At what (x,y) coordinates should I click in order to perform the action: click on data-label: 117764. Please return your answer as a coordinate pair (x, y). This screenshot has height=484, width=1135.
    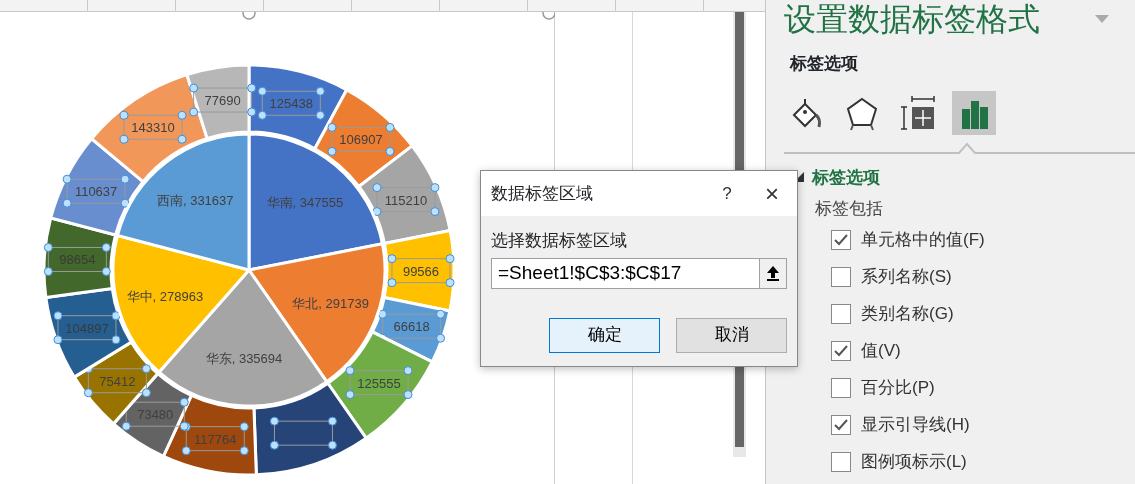
    Looking at the image, I should click on (215, 439).